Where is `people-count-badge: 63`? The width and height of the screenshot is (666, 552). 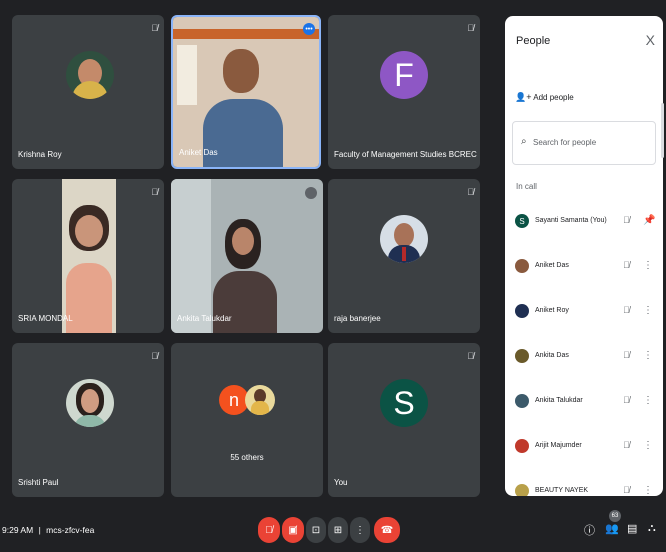
people-count-badge: 63 is located at coordinates (615, 516).